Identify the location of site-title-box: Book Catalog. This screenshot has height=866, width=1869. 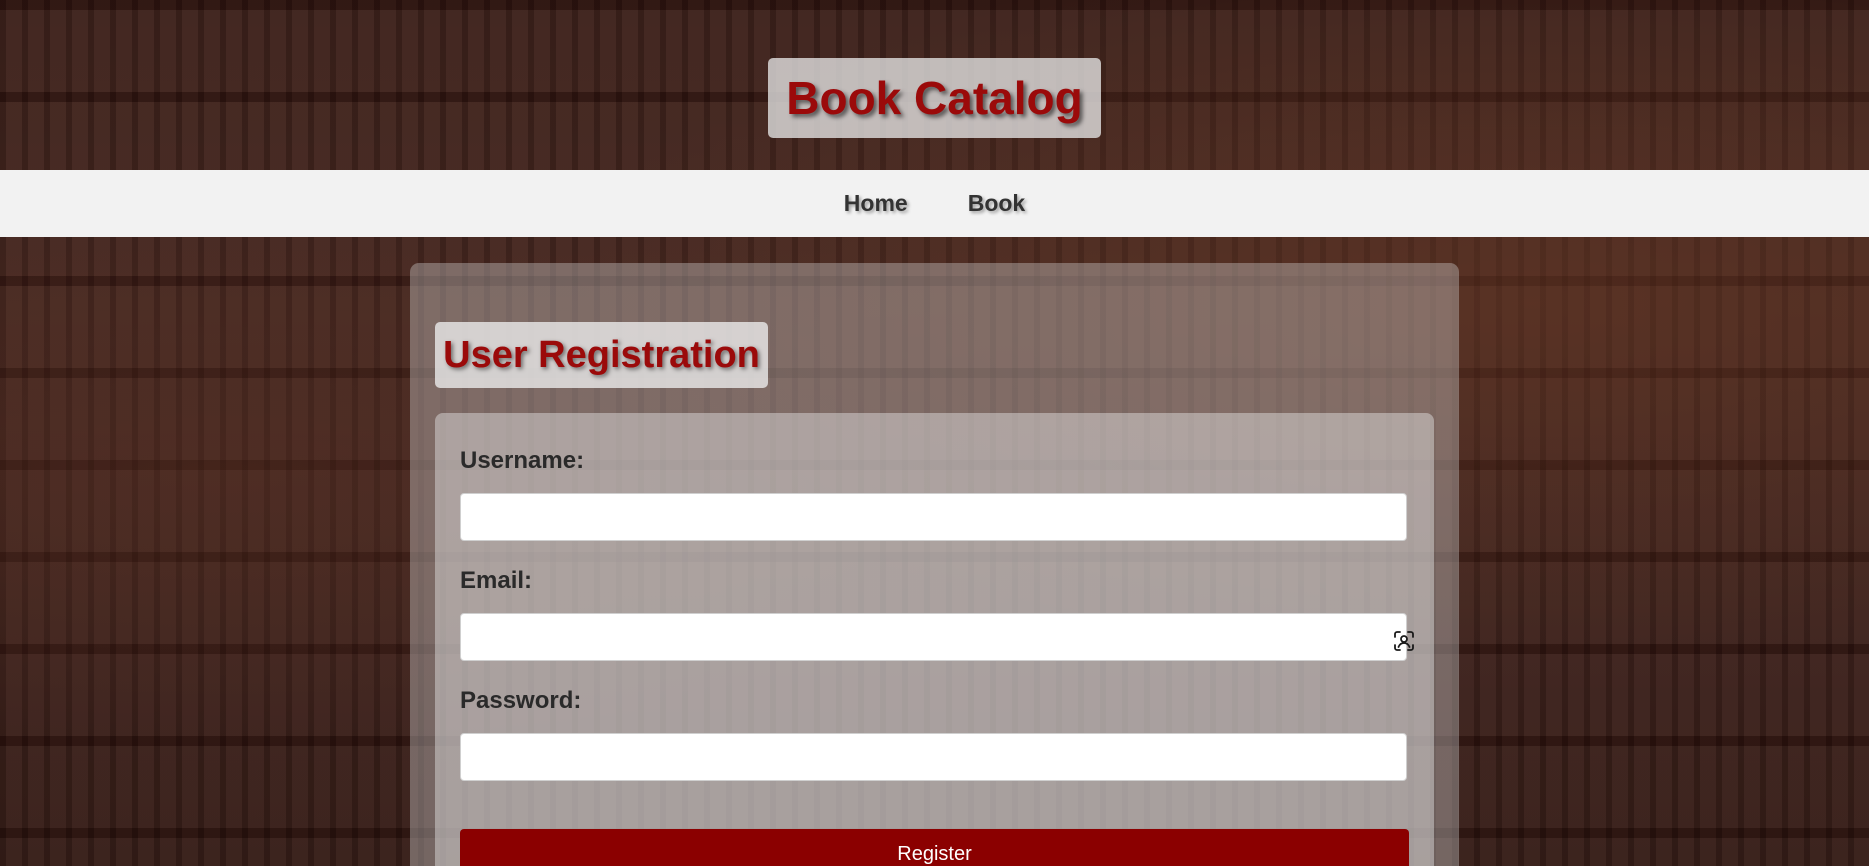
(934, 98).